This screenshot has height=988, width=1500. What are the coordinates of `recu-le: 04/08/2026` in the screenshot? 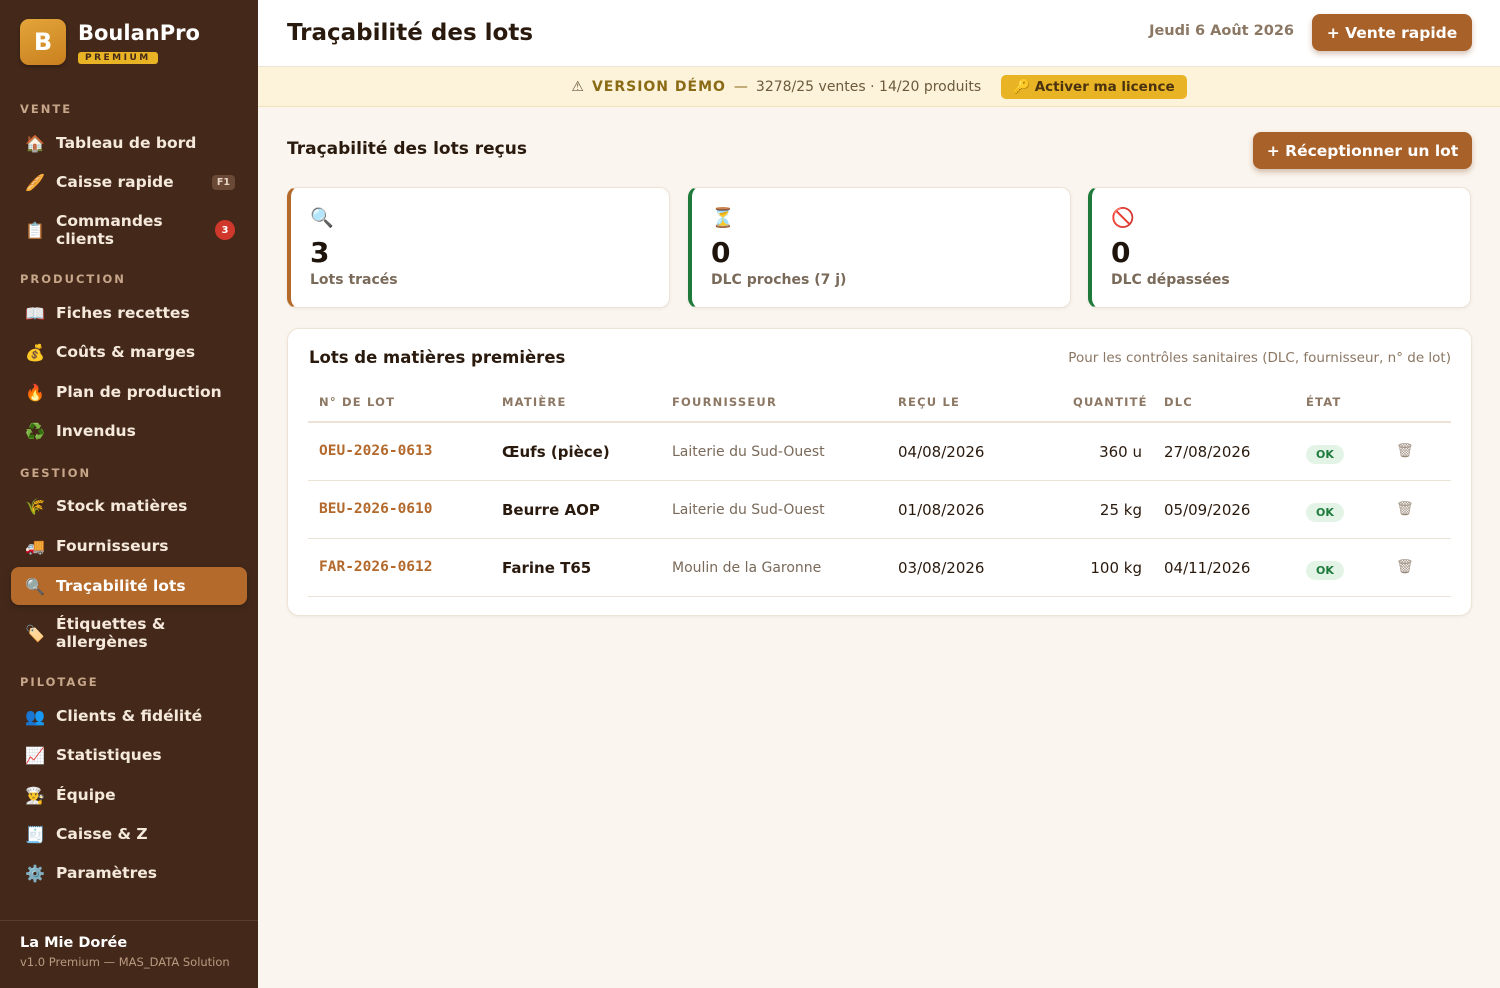 It's located at (941, 452).